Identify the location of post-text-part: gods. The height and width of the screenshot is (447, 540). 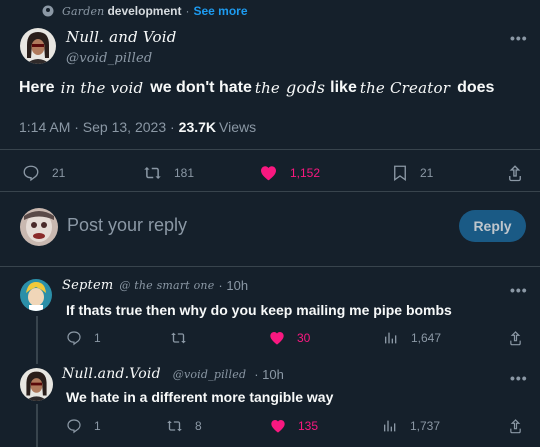
(306, 87).